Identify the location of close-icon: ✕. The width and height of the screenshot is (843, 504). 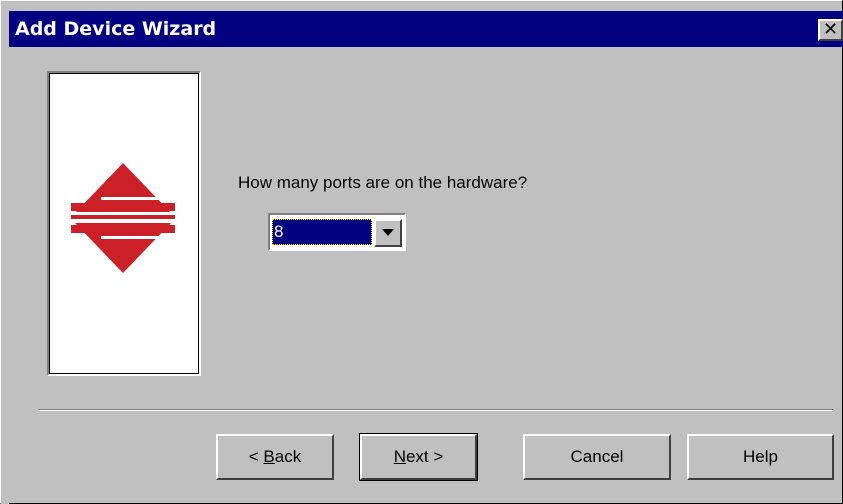
(830, 29).